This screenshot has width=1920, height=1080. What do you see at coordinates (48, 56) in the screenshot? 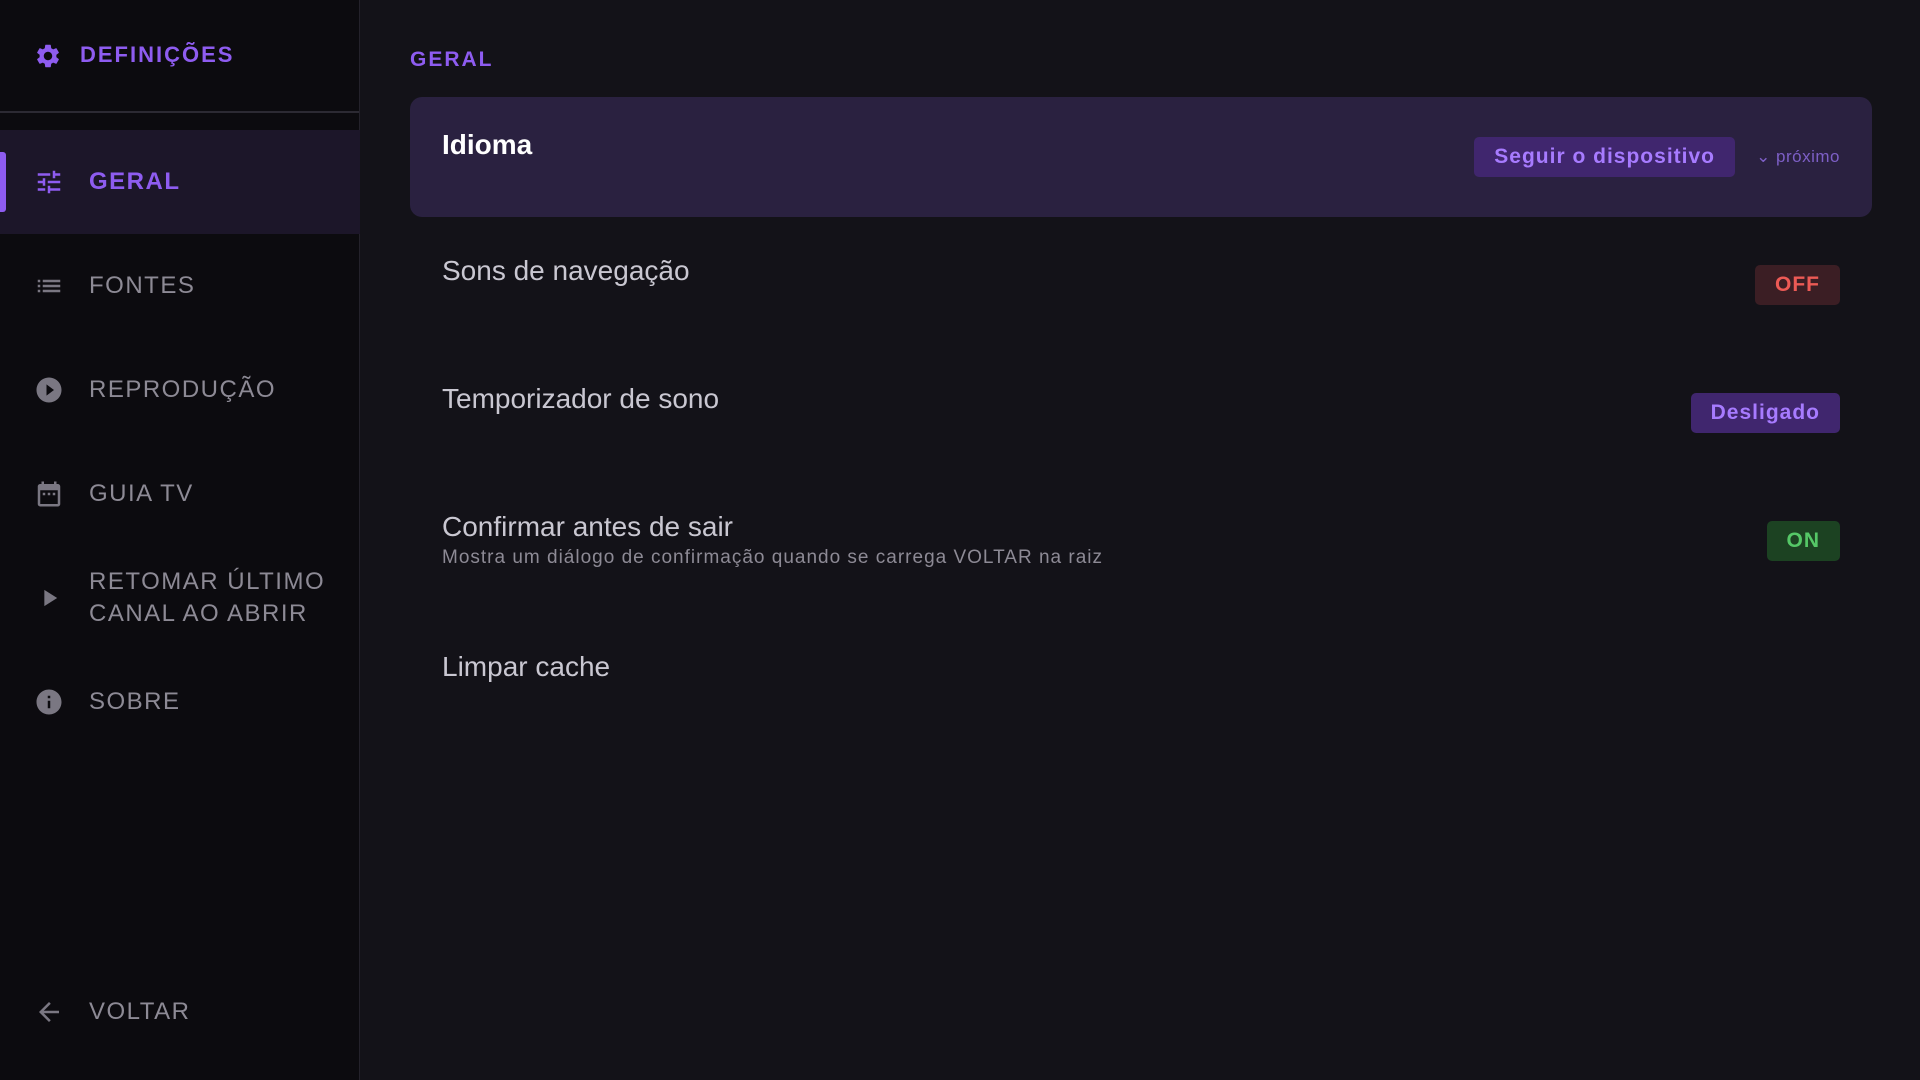
I see `gear-icon` at bounding box center [48, 56].